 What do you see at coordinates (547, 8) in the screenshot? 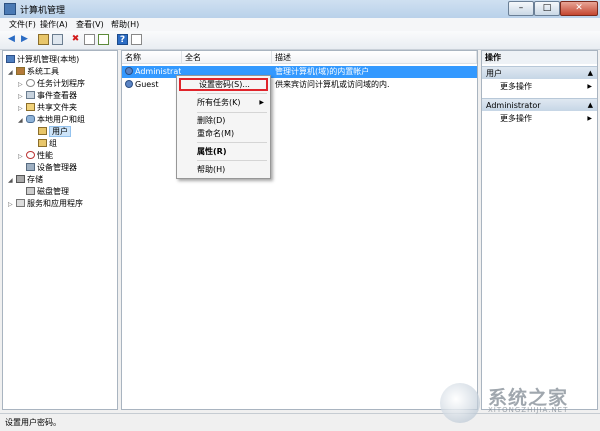
I see `maximize-button: □` at bounding box center [547, 8].